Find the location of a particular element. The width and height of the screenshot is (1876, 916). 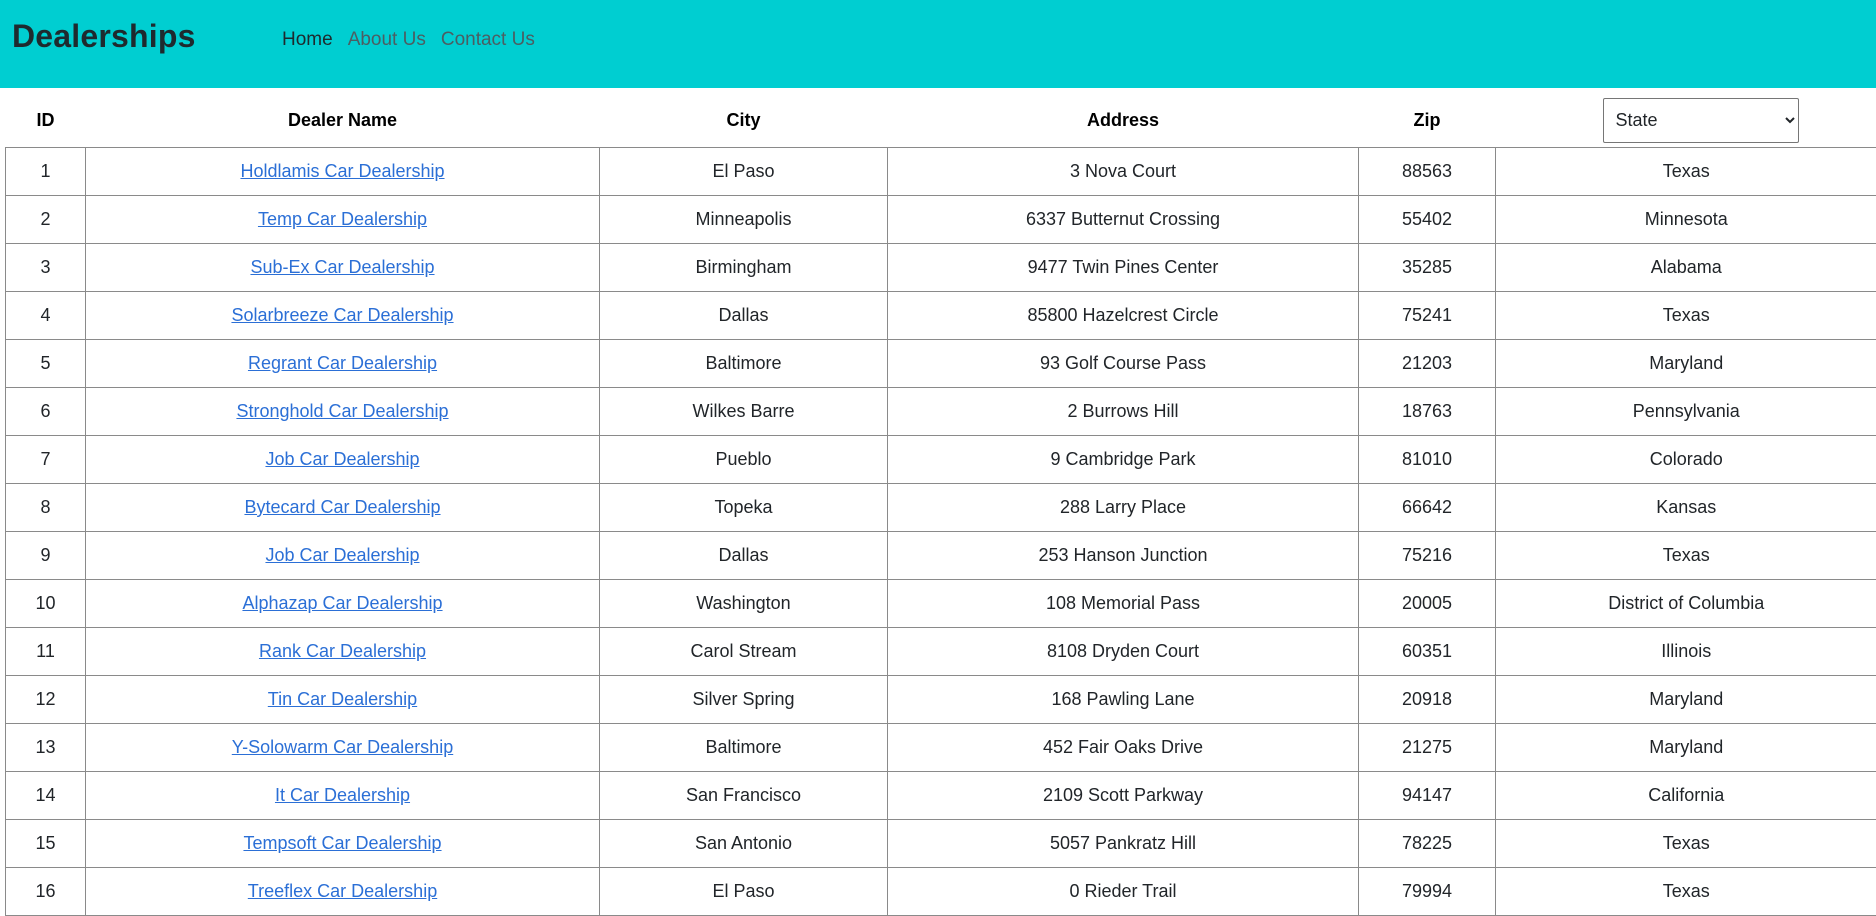

cell-dealer-name: Job Car Dealership is located at coordinates (343, 460).